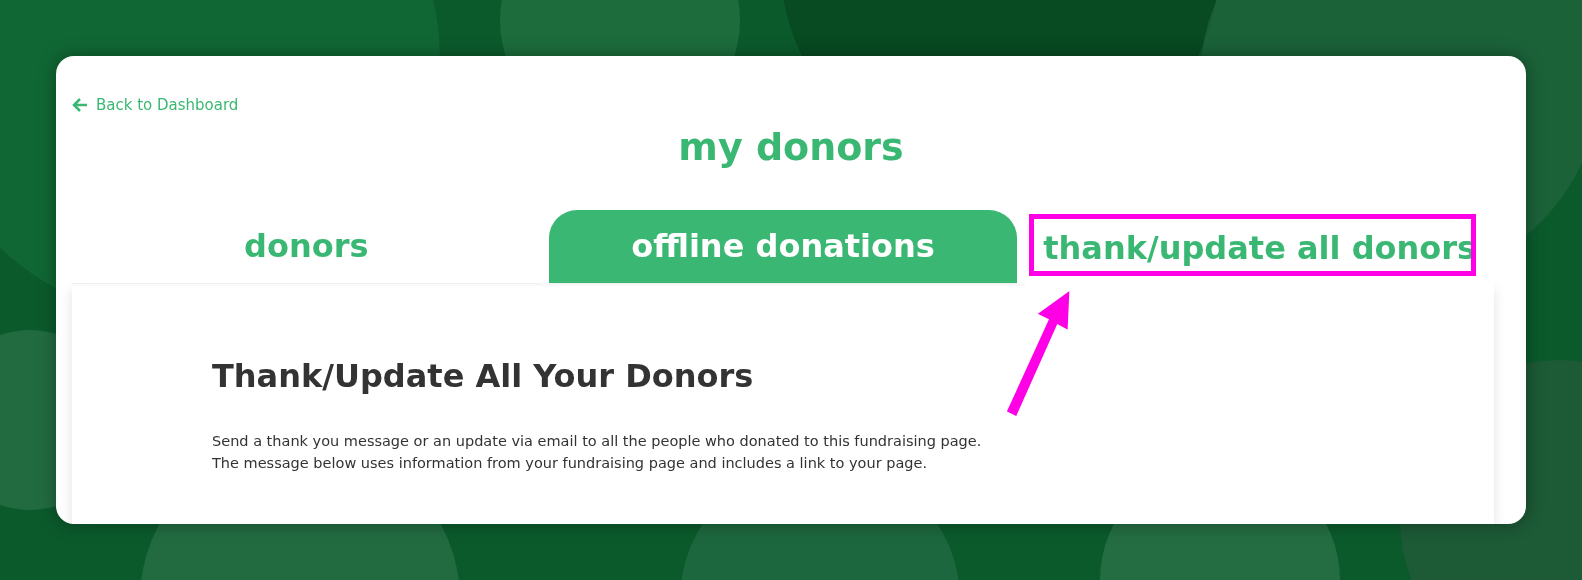 The width and height of the screenshot is (1582, 580). What do you see at coordinates (783, 246) in the screenshot?
I see `tab: offline donations` at bounding box center [783, 246].